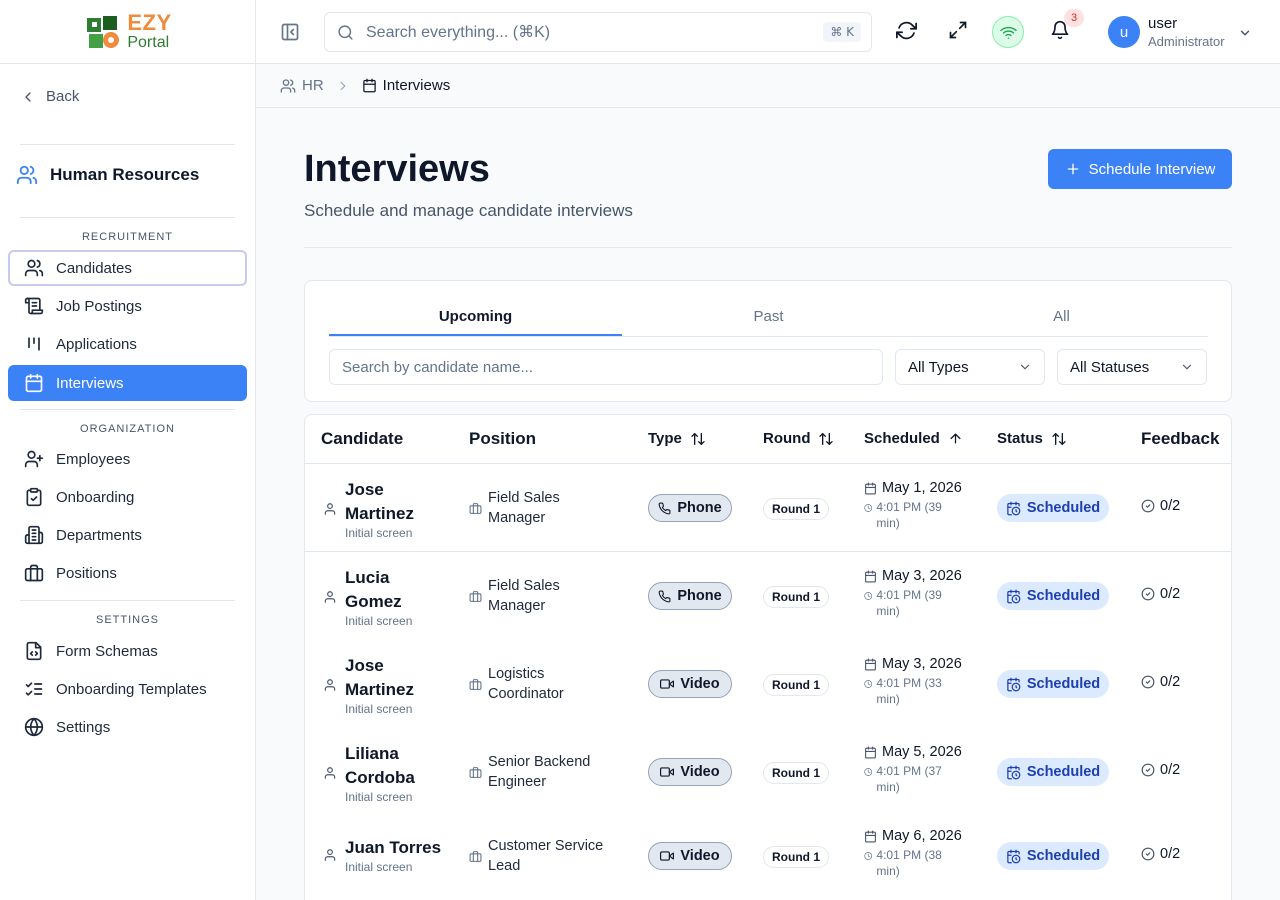 The image size is (1280, 900). What do you see at coordinates (538, 856) in the screenshot?
I see `position-cell: Customer Service Lead` at bounding box center [538, 856].